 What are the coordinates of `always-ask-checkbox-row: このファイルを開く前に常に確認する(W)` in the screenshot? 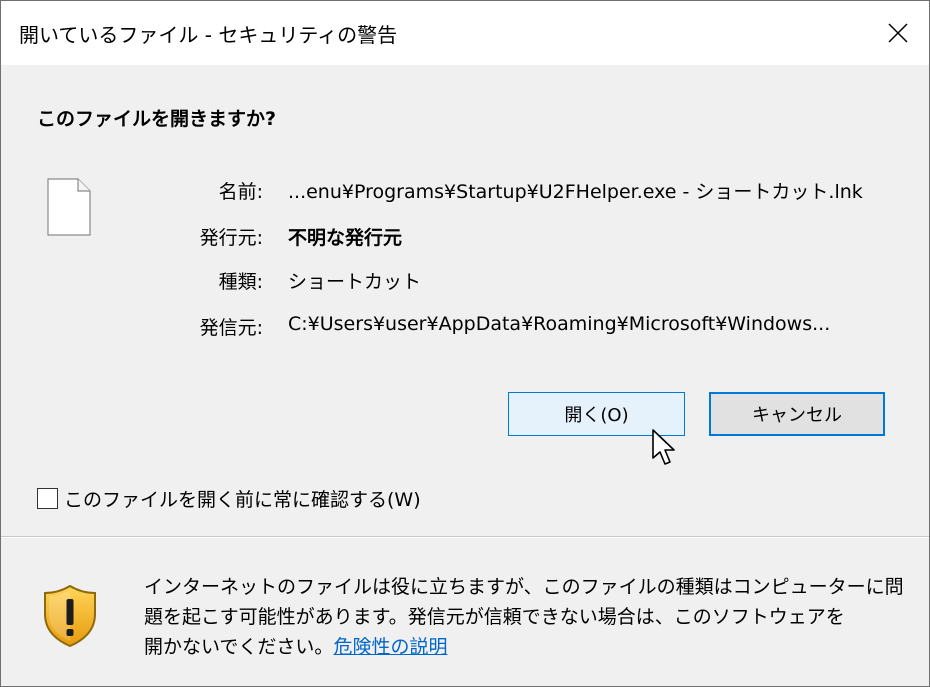 It's located at (229, 498).